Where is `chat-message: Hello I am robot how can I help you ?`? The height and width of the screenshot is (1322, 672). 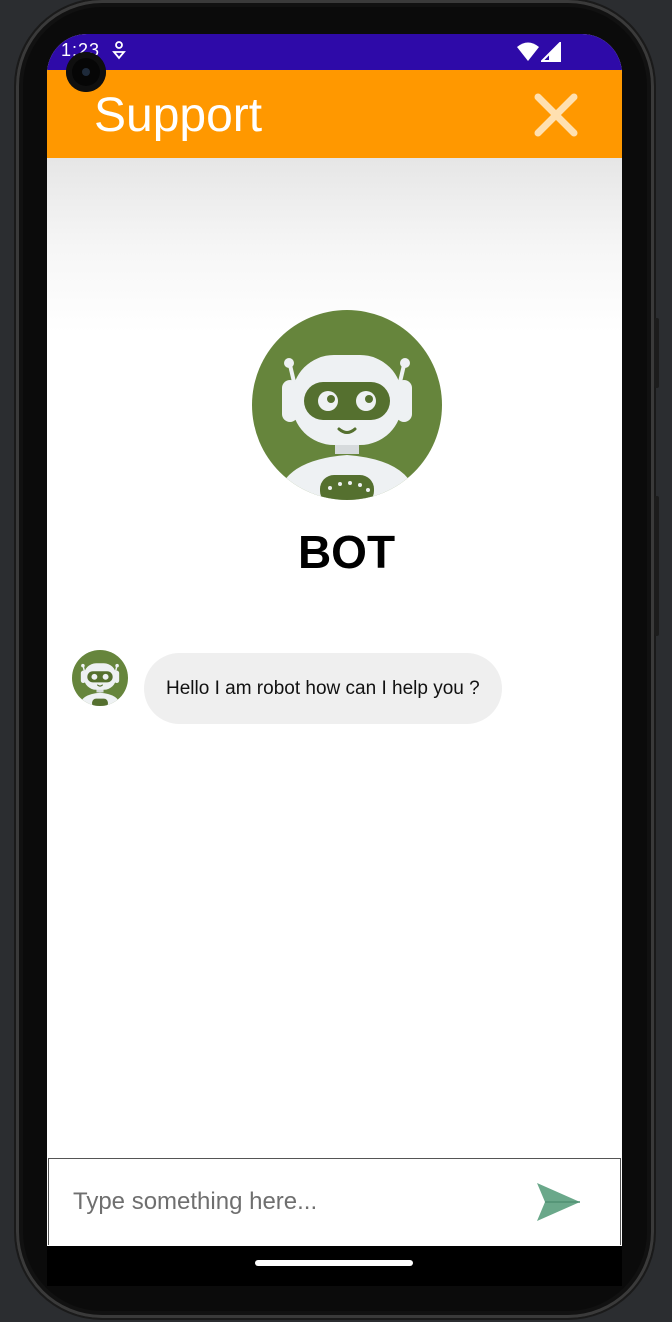
chat-message: Hello I am robot how can I help you ? is located at coordinates (332, 690).